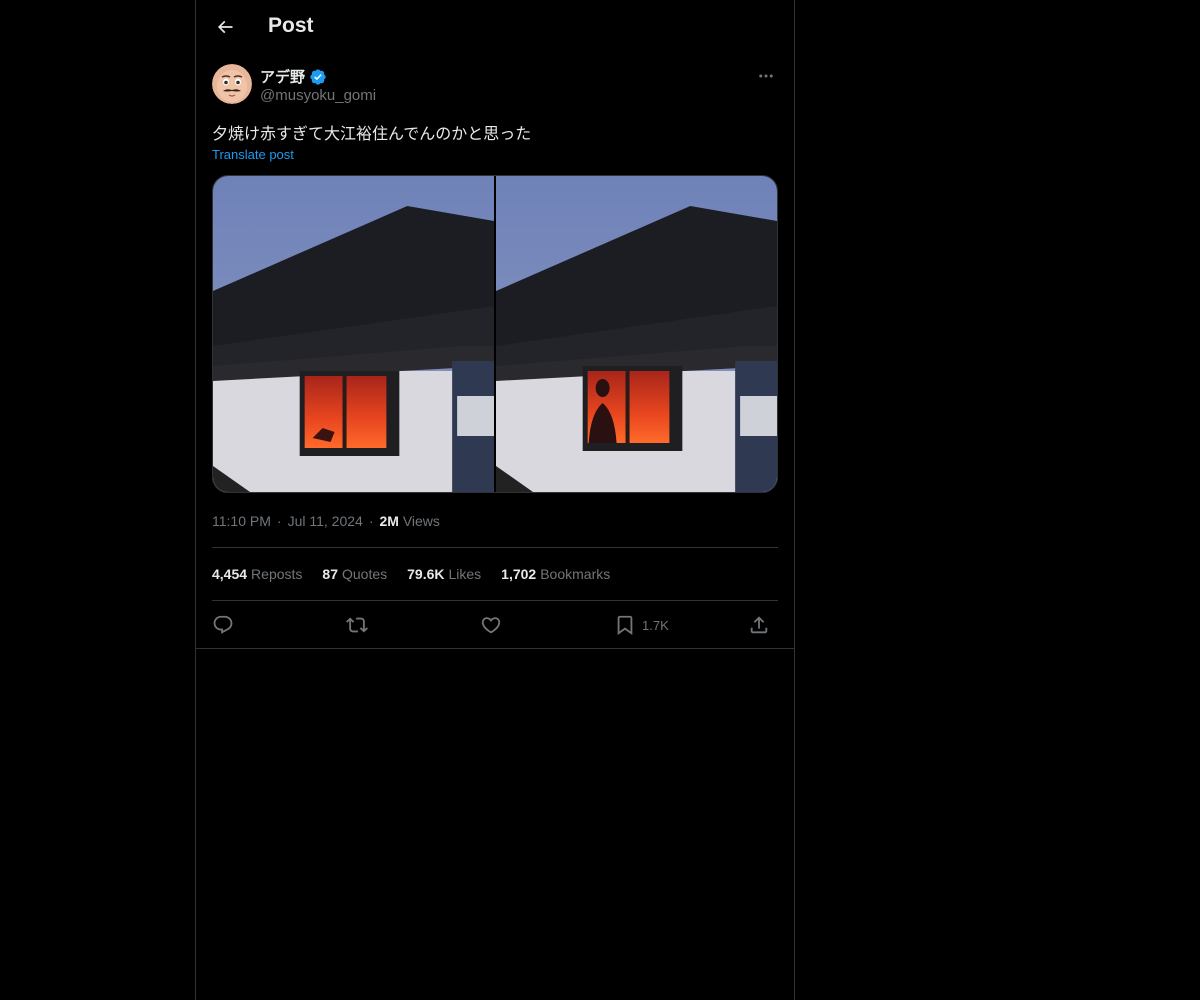 The image size is (1200, 1000). I want to click on views-label: Views, so click(421, 521).